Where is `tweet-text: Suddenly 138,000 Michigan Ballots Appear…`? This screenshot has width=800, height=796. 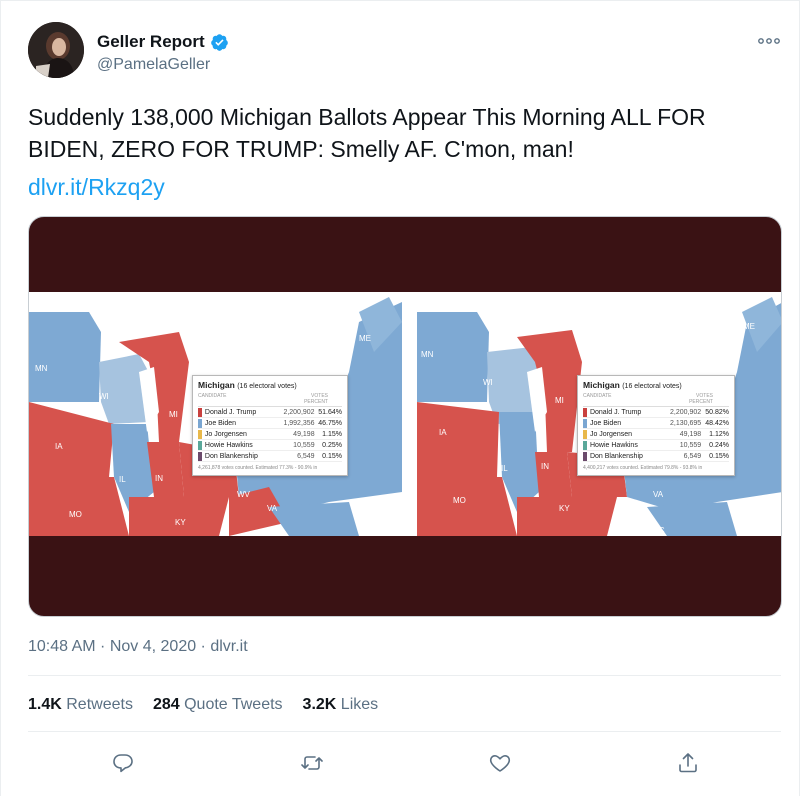 tweet-text: Suddenly 138,000 Michigan Ballots Appear… is located at coordinates (367, 133).